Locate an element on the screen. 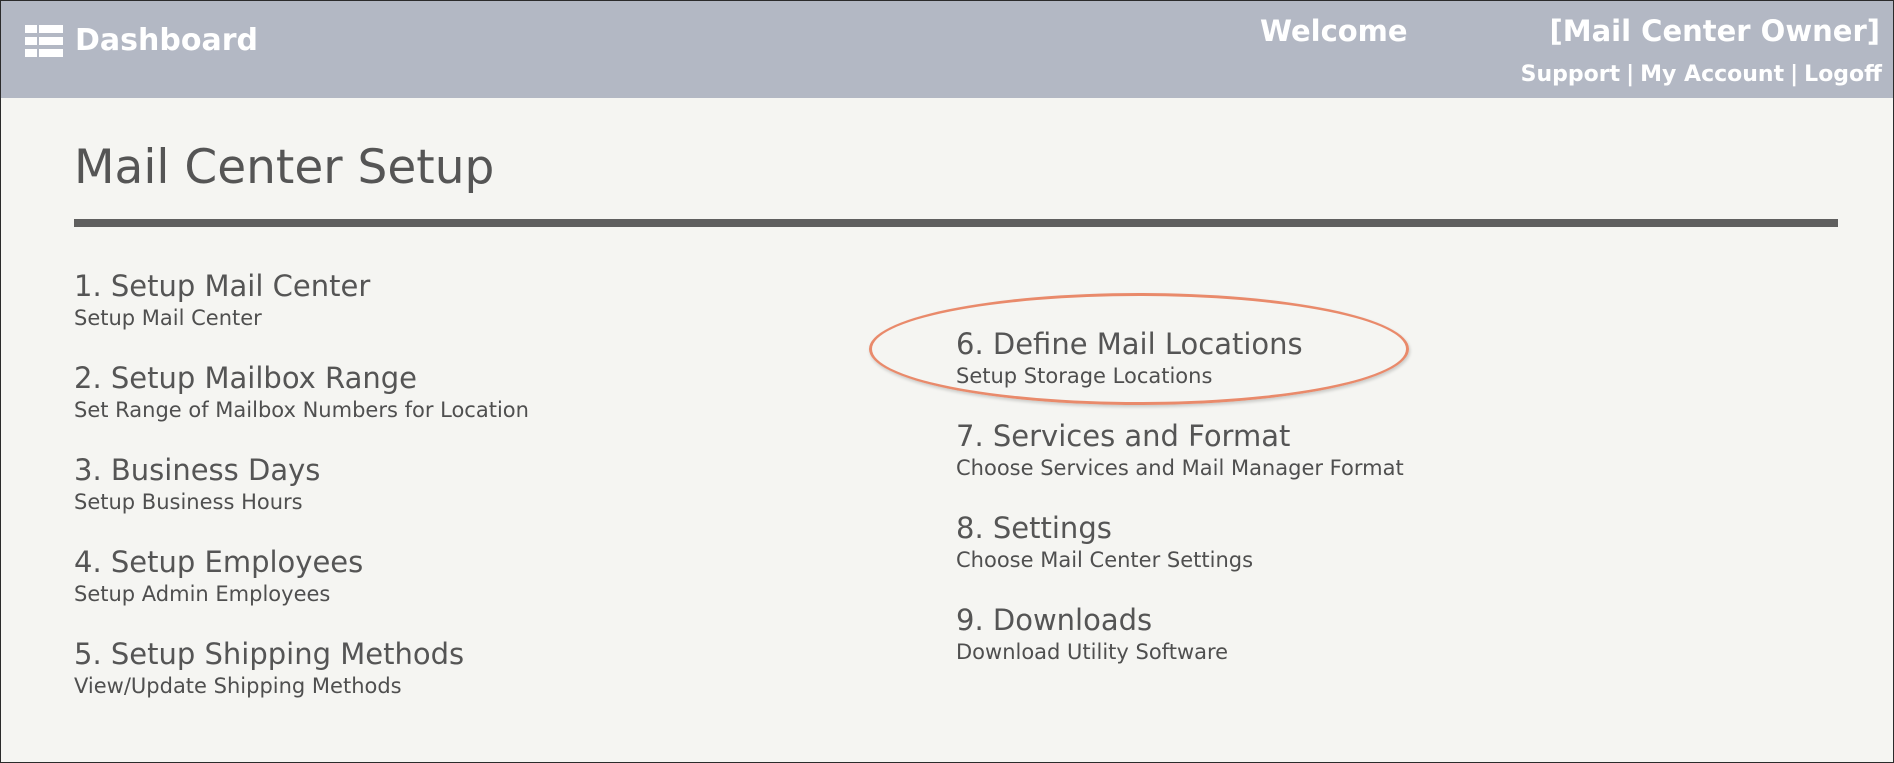 This screenshot has height=763, width=1894. step-description: Setup Admin Employees is located at coordinates (202, 594).